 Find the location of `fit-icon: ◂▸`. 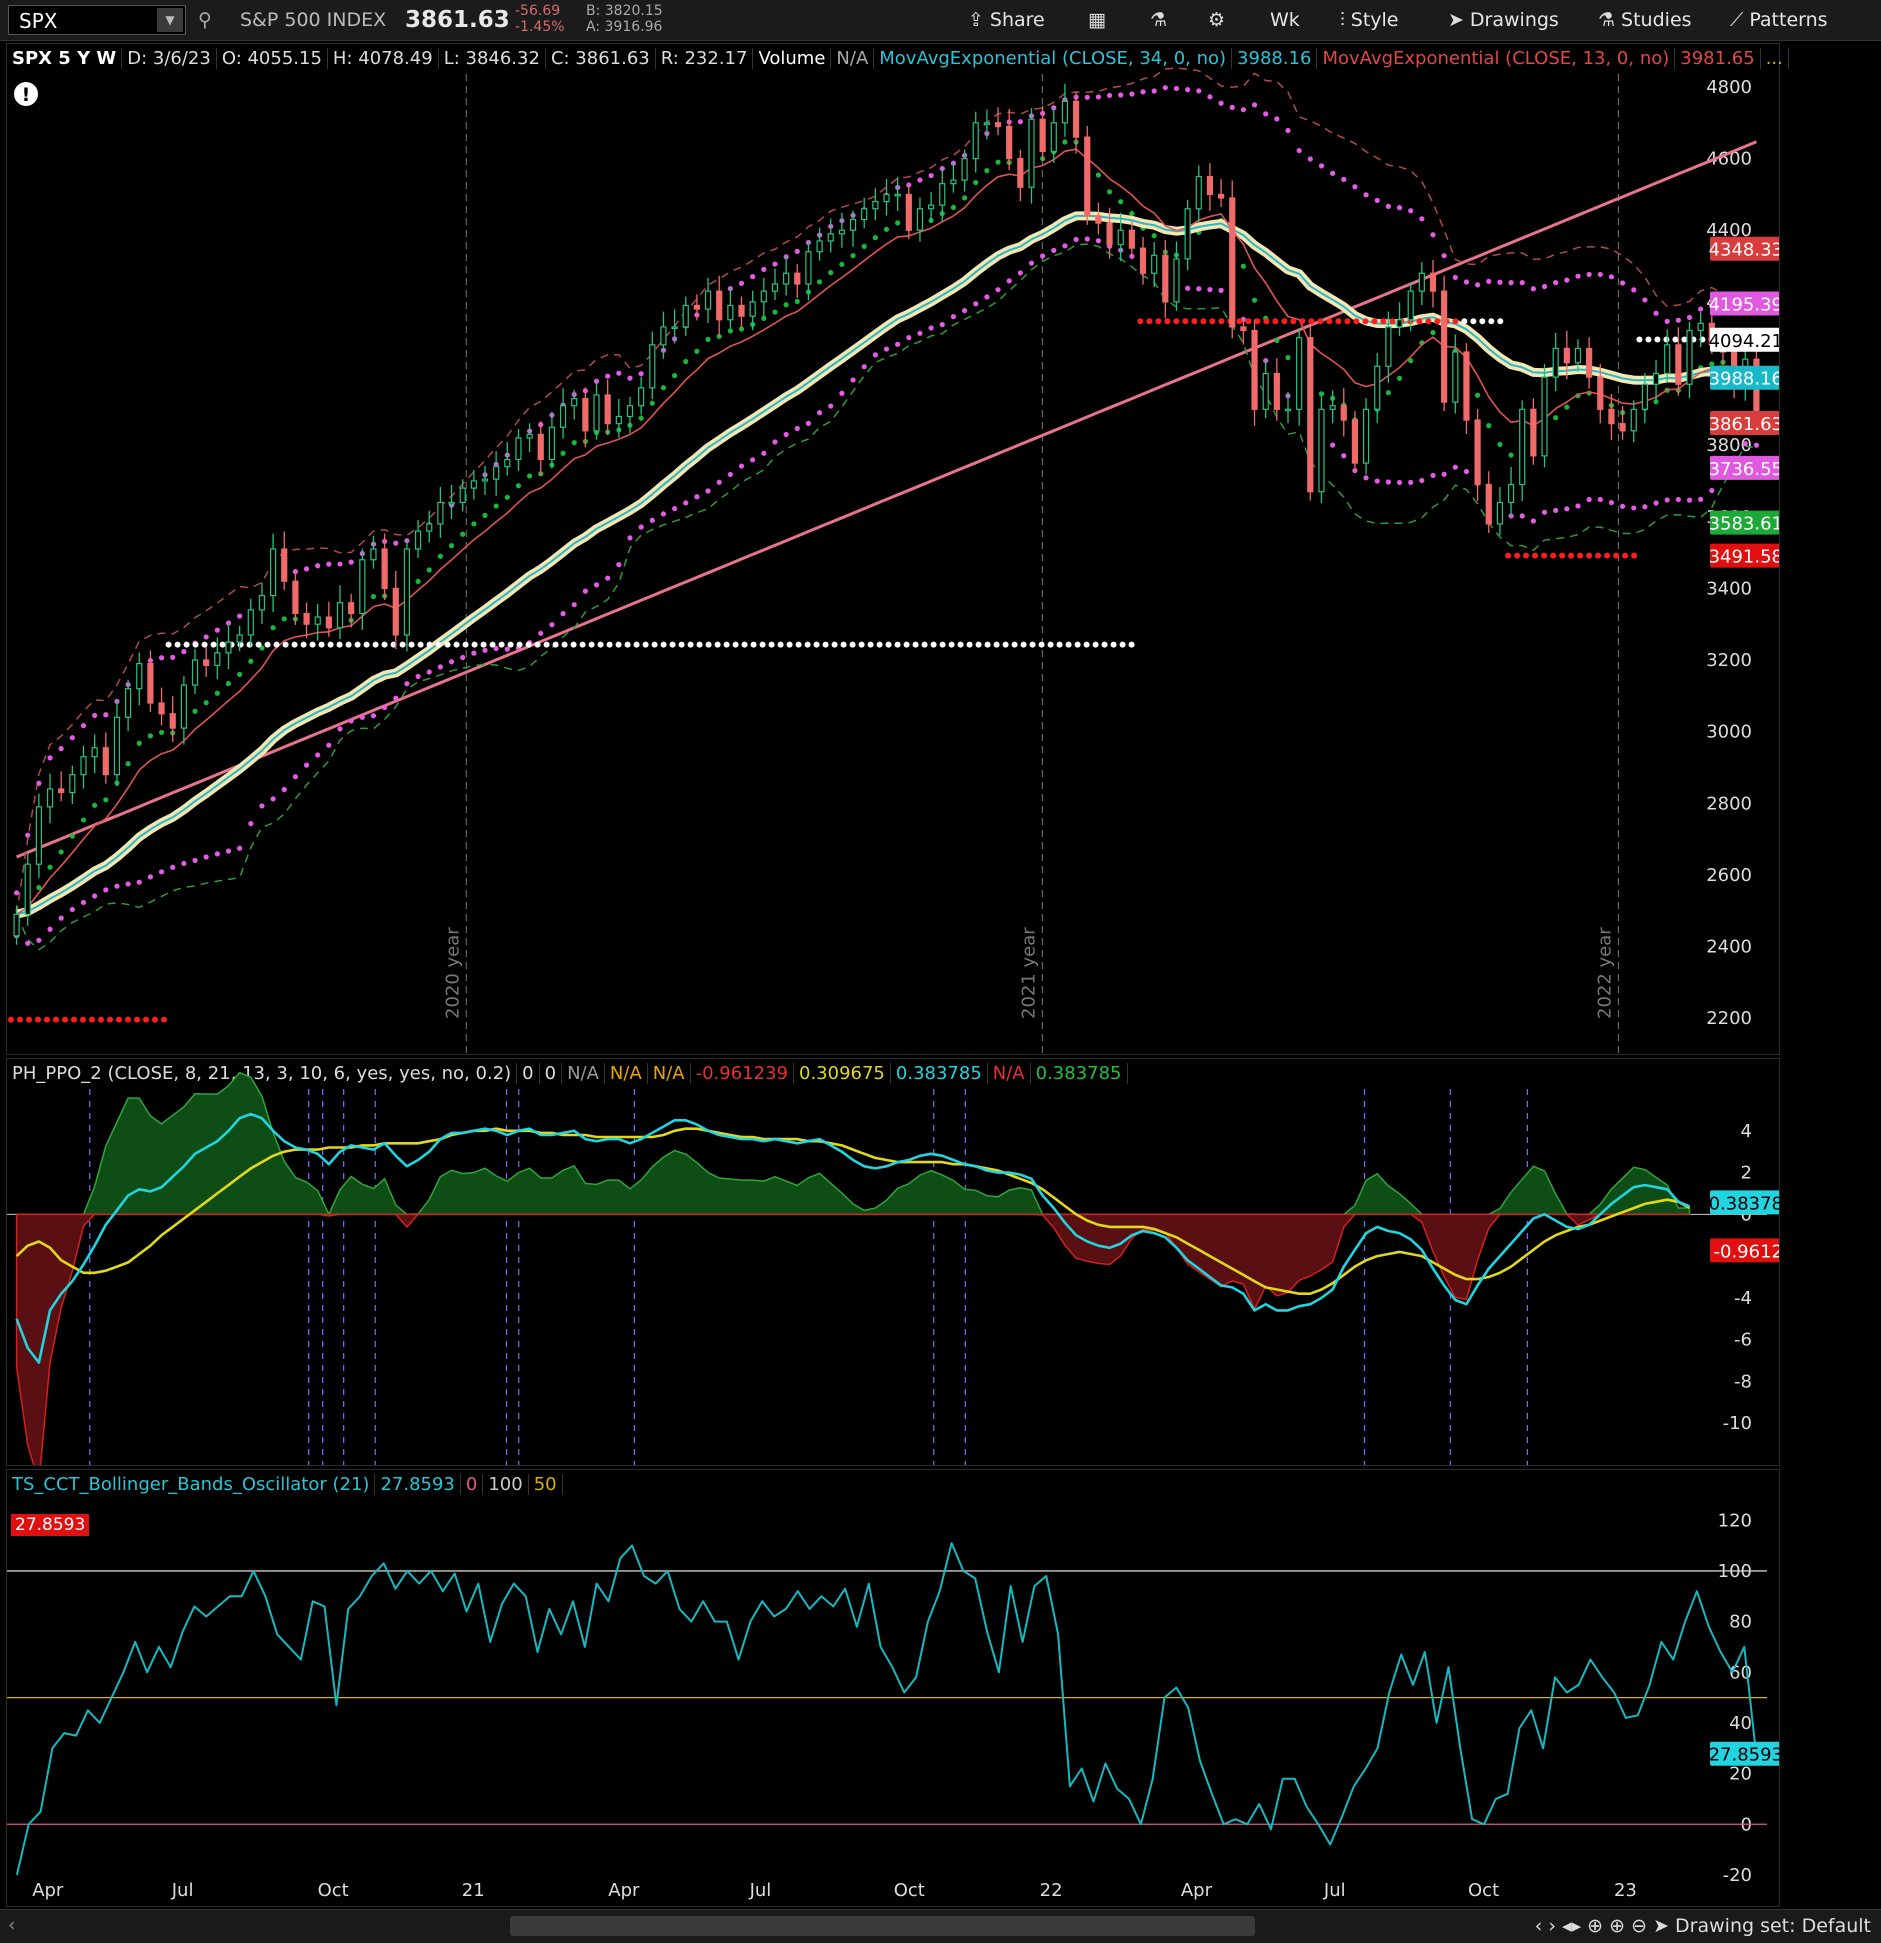

fit-icon: ◂▸ is located at coordinates (1571, 1926).